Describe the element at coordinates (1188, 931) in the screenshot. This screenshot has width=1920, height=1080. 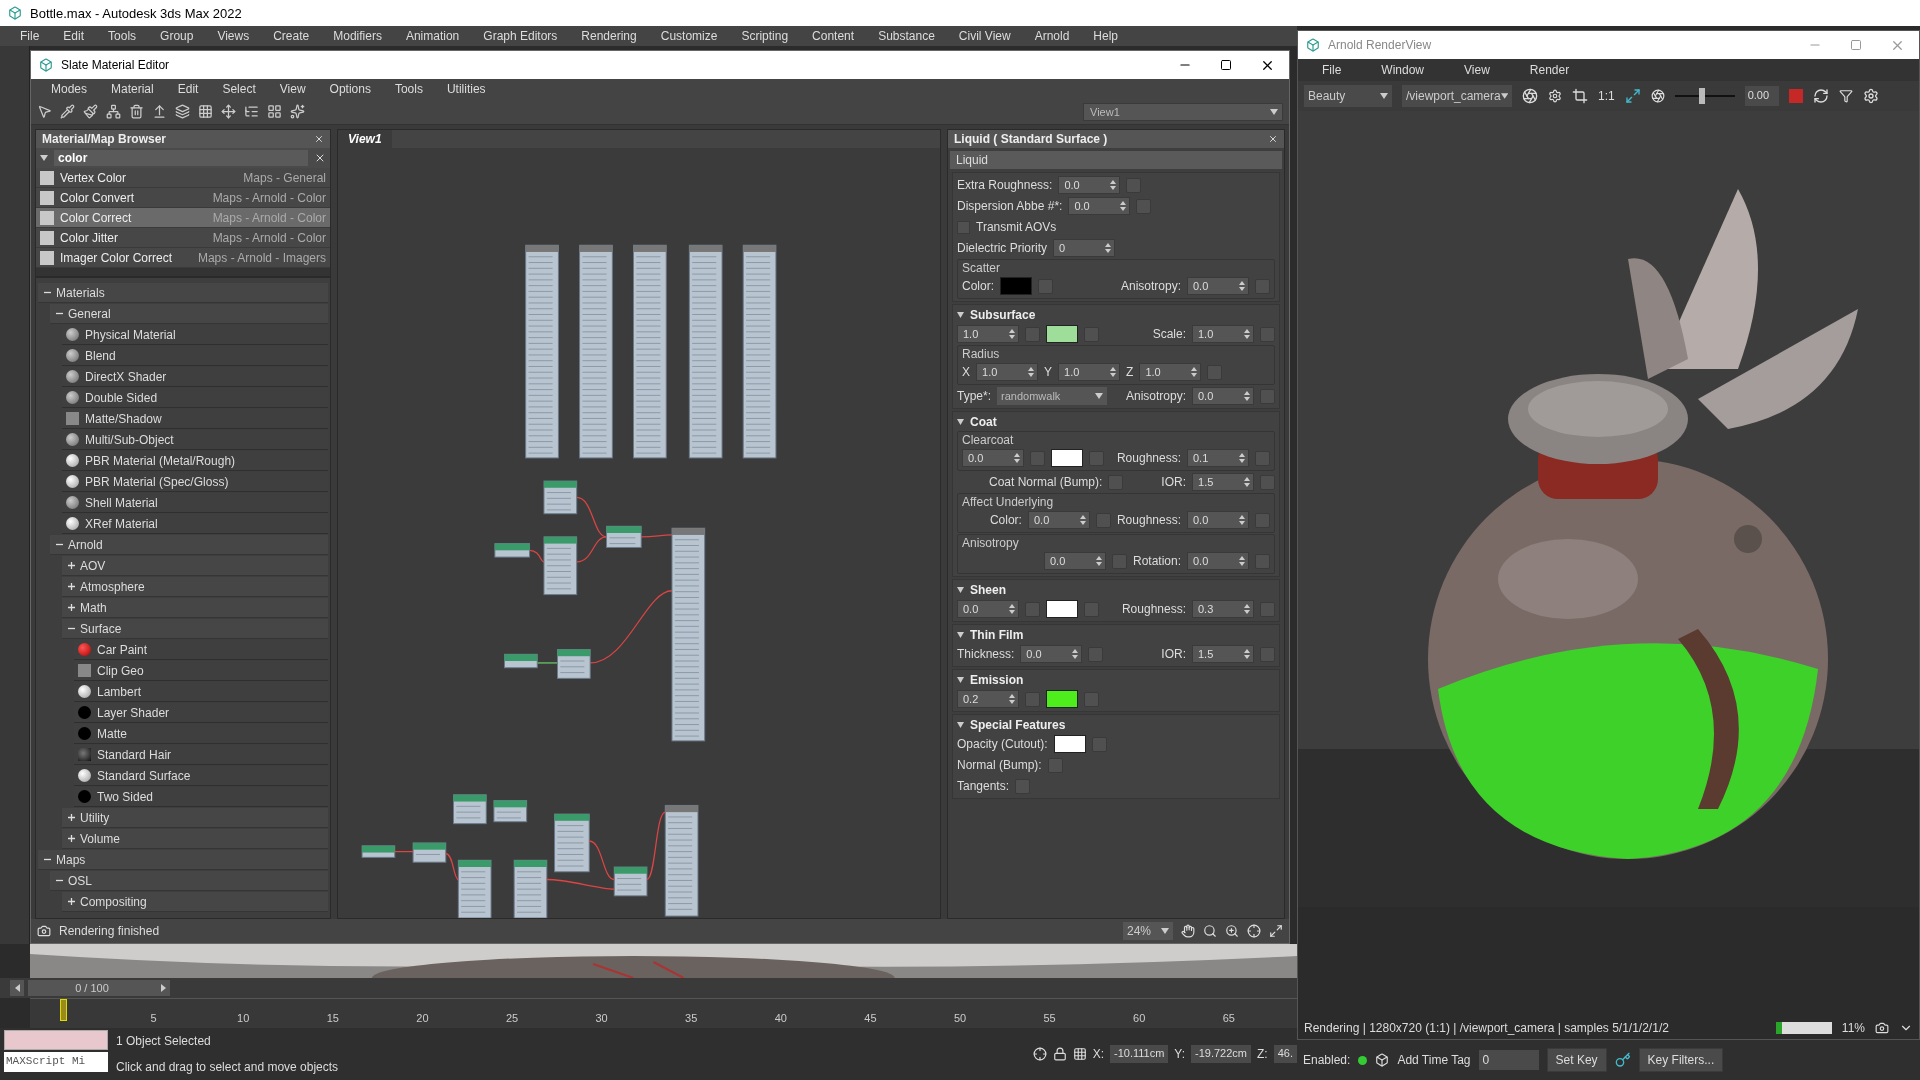
I see `pan-icon` at that location.